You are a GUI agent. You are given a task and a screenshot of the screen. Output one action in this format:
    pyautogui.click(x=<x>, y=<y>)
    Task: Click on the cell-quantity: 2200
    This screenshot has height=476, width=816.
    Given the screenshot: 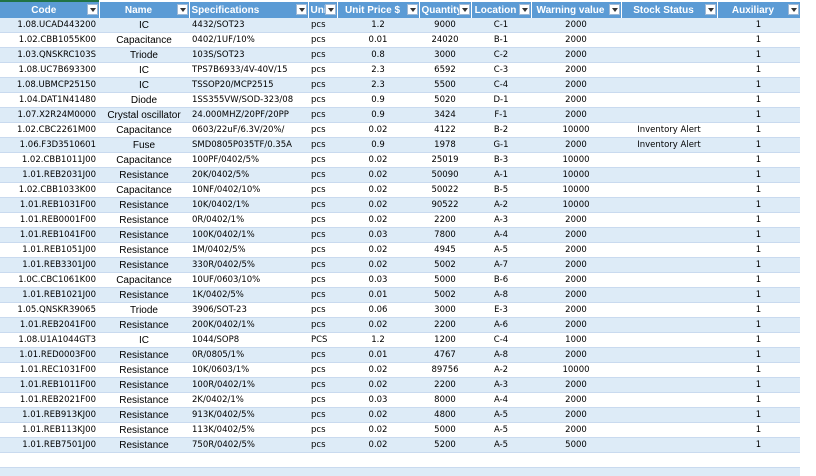 What is the action you would take?
    pyautogui.click(x=445, y=385)
    